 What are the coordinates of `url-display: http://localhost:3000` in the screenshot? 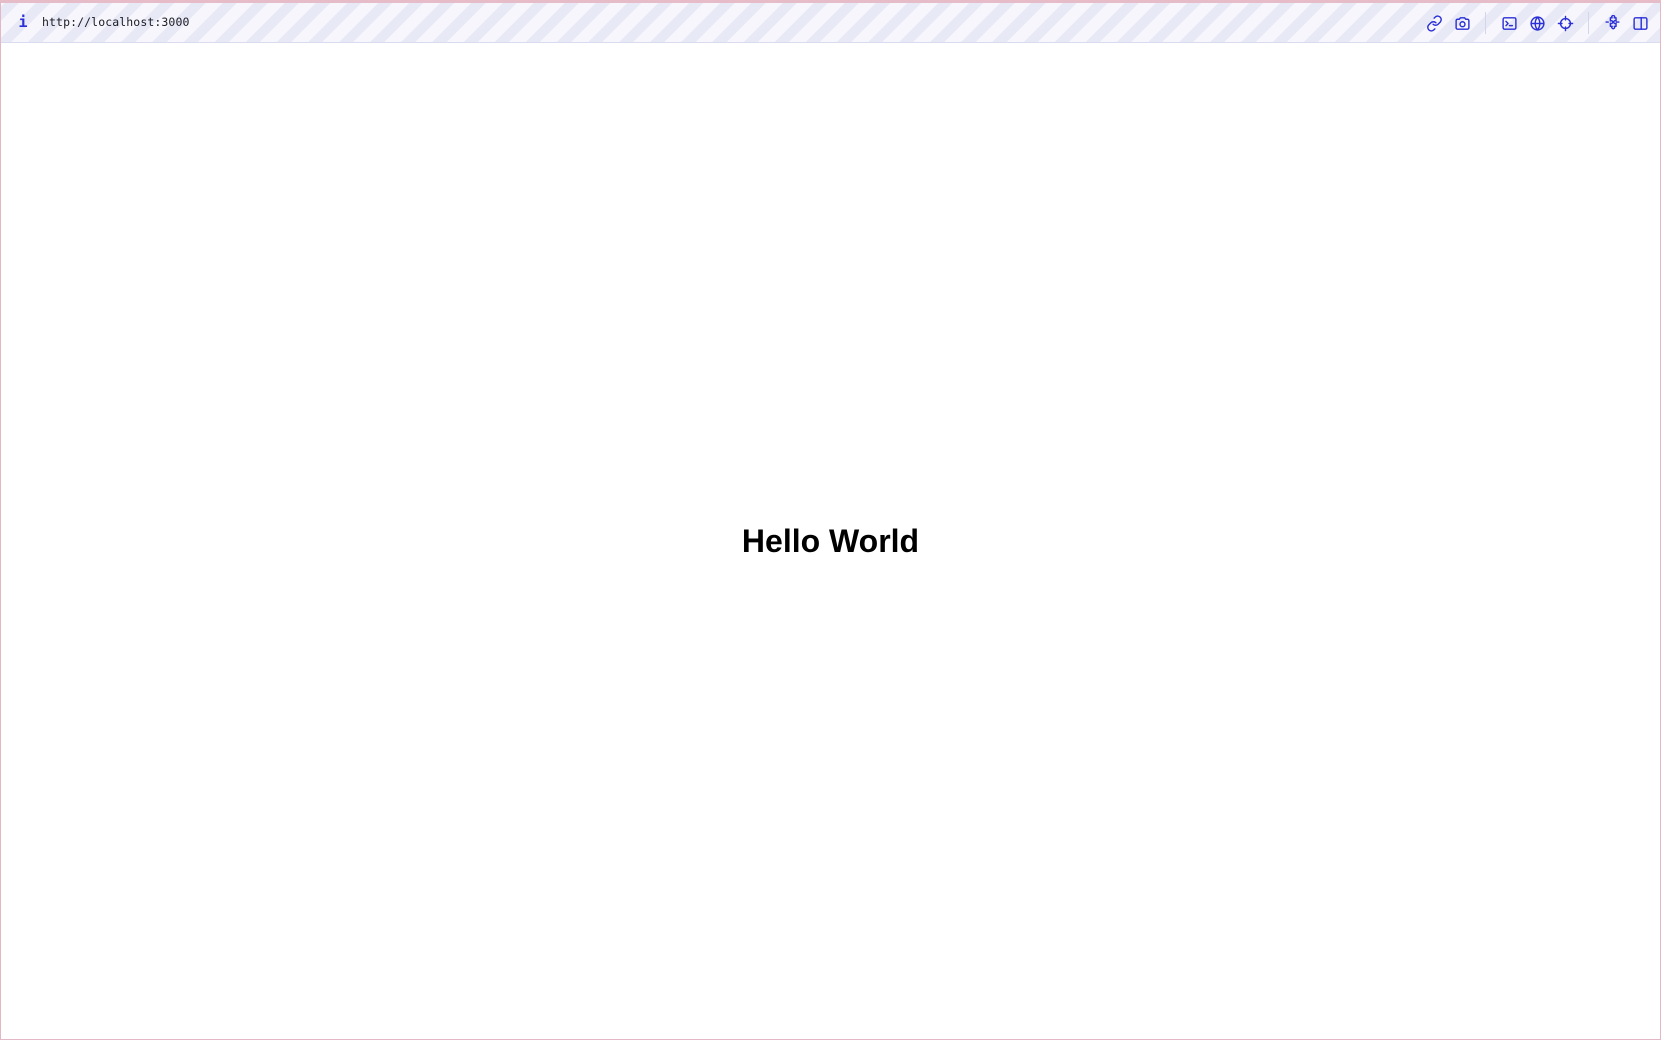 It's located at (116, 22).